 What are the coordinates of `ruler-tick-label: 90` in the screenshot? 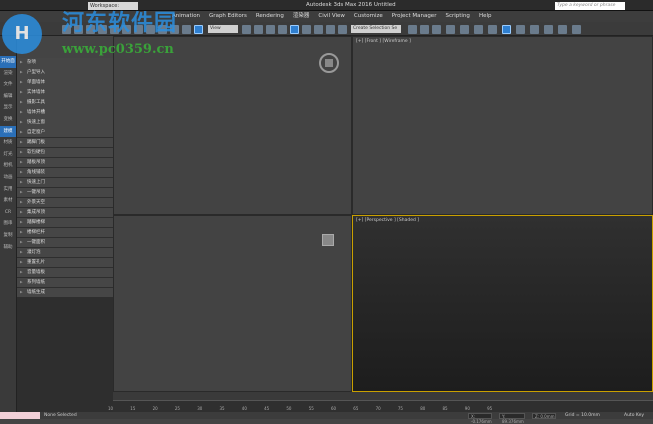 It's located at (467, 408).